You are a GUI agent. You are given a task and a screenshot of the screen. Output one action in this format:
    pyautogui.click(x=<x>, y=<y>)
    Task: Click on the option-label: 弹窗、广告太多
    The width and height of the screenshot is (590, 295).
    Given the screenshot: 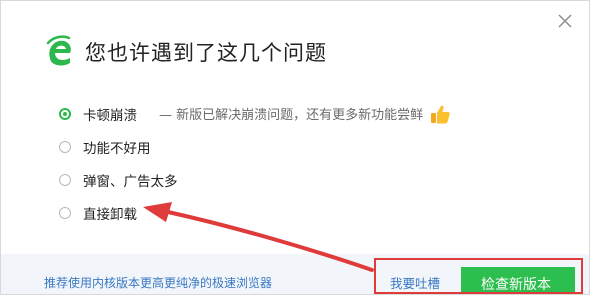 What is the action you would take?
    pyautogui.click(x=130, y=181)
    